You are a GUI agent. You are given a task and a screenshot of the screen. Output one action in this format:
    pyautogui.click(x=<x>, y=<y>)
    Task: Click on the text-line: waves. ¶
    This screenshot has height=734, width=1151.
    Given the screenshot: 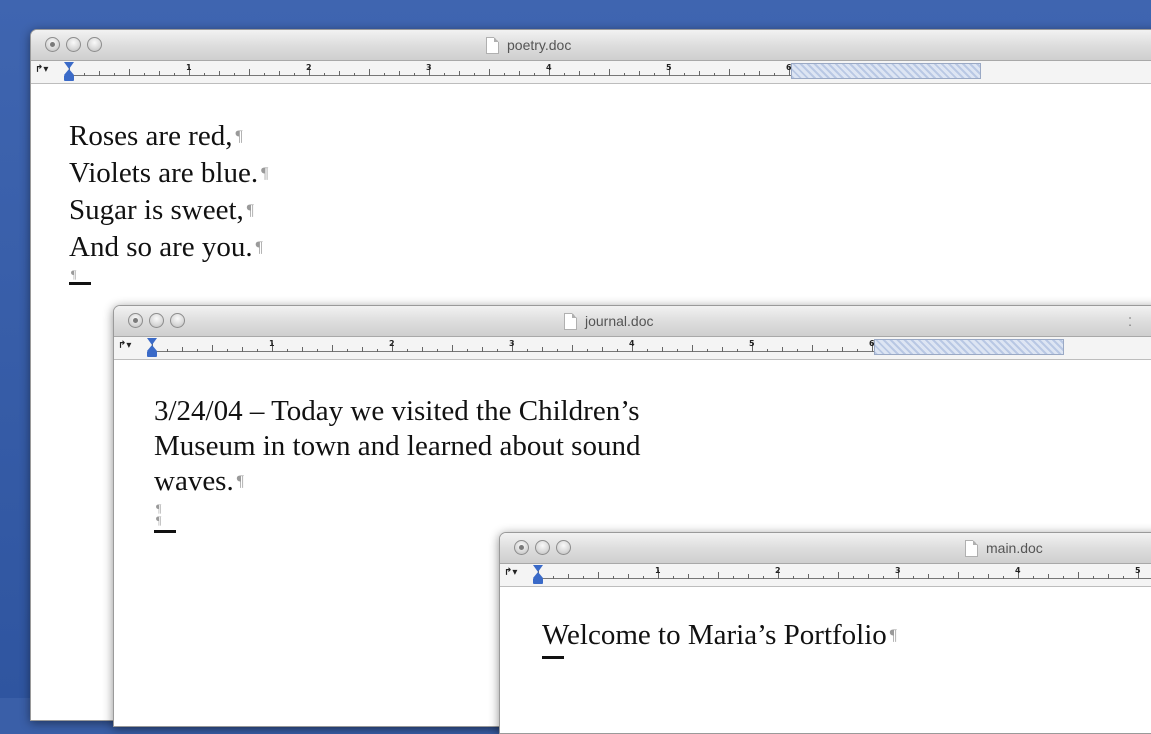 What is the action you would take?
    pyautogui.click(x=199, y=481)
    